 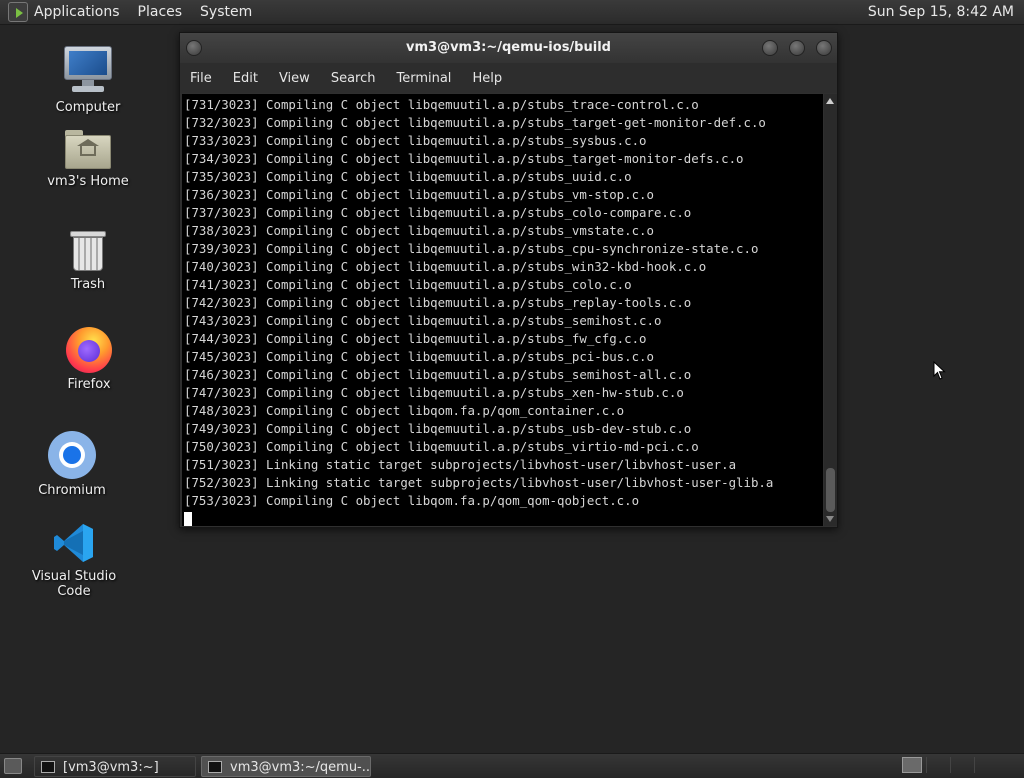 I want to click on panel-clock: Sun Sep 15, 8:42 AM, so click(x=941, y=12).